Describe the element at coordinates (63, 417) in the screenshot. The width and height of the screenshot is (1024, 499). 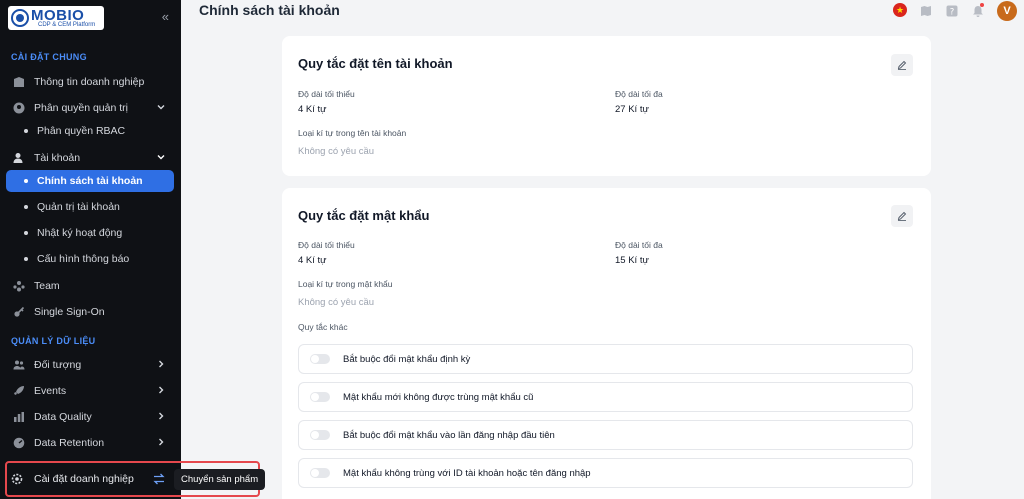
I see `sidebar-item-label: Data Quality` at that location.